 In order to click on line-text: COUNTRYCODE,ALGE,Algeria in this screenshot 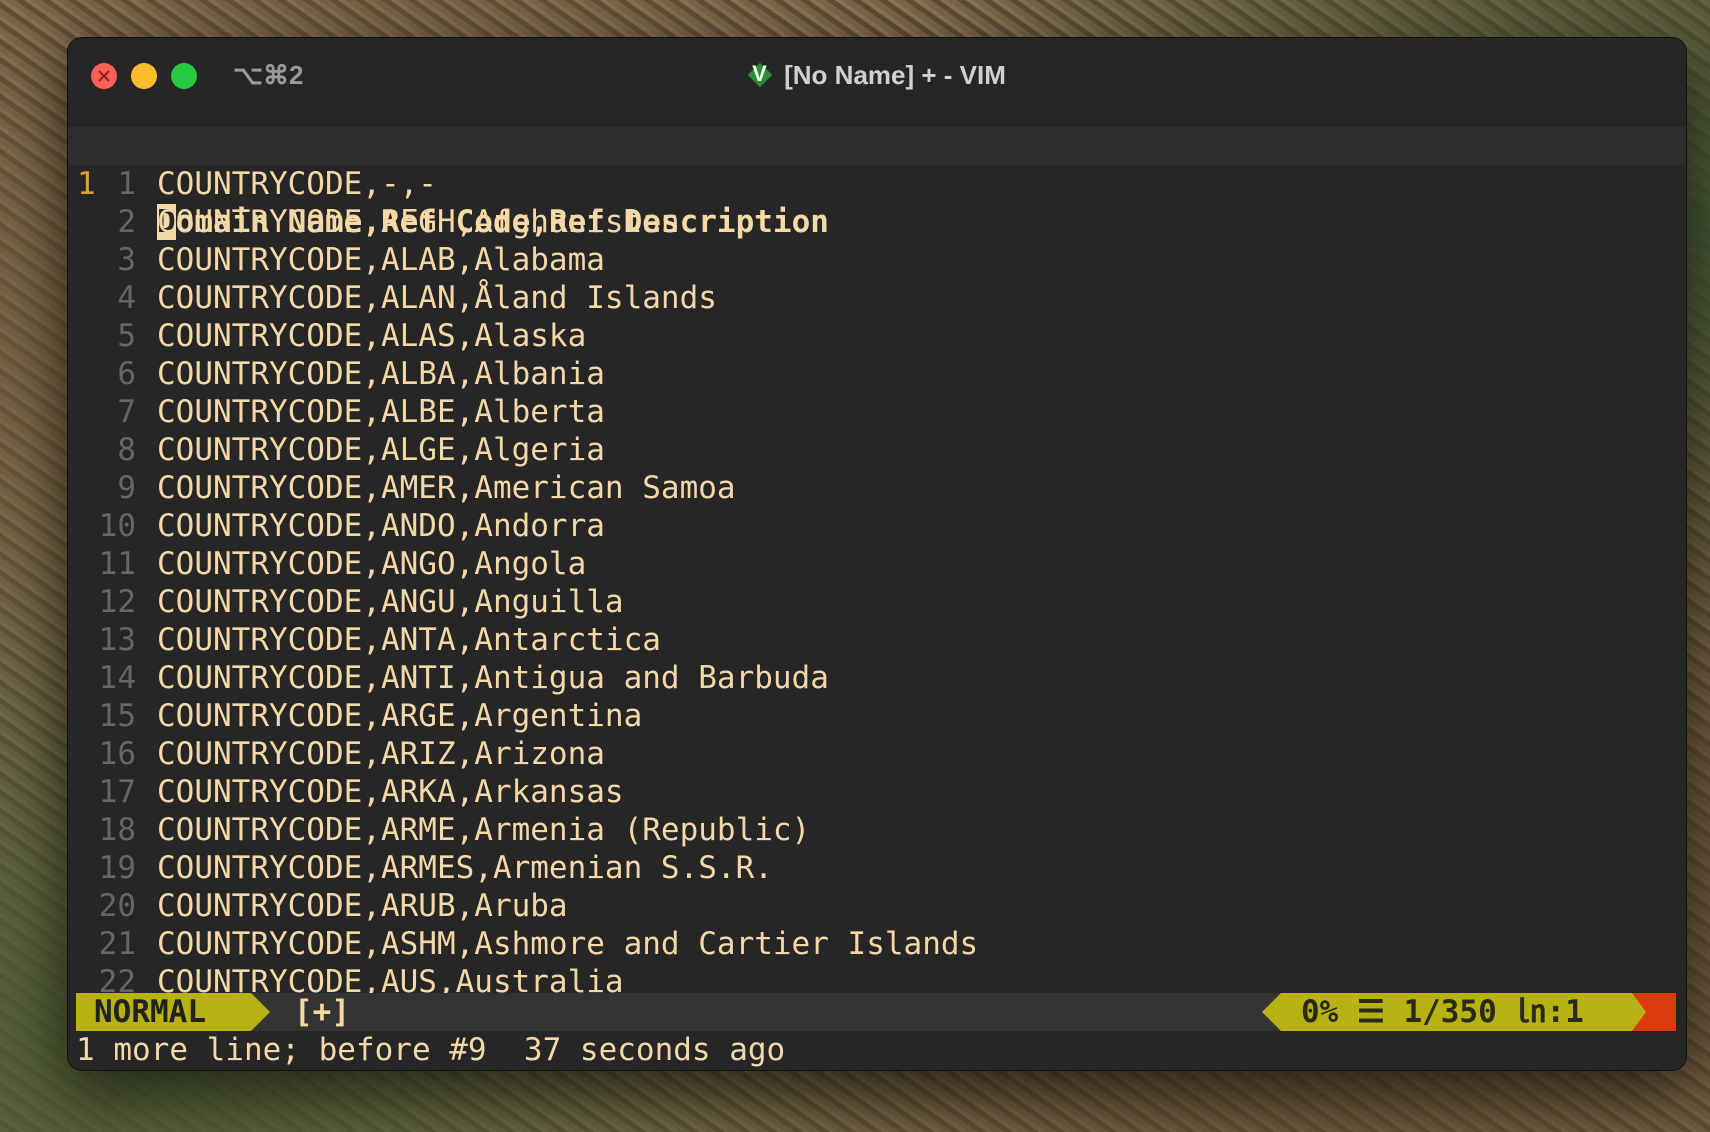, I will do `click(381, 450)`.